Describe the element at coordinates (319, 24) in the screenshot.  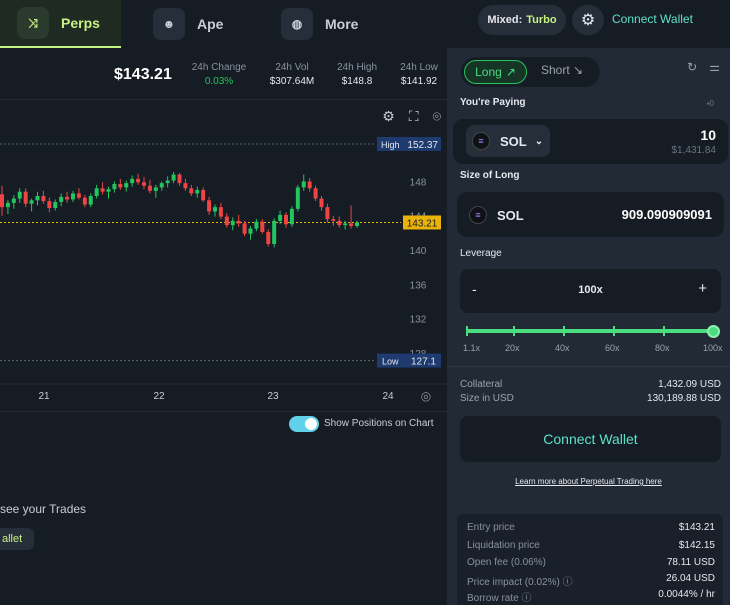
I see `tab-more: ◍ More` at that location.